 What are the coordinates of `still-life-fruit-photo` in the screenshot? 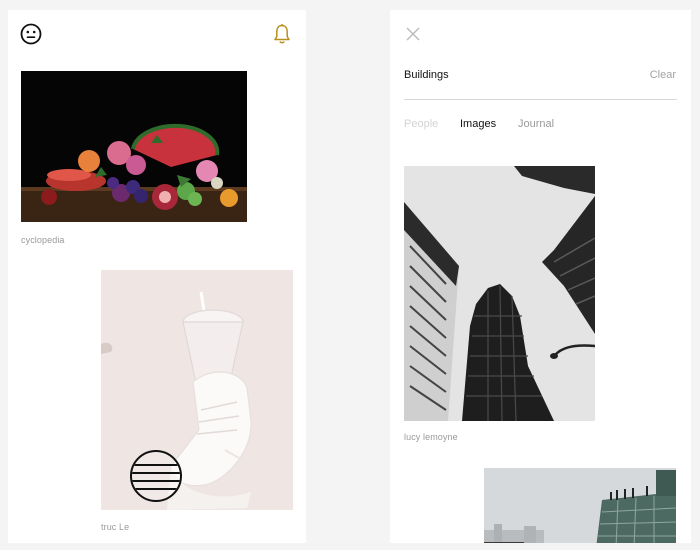 It's located at (134, 146).